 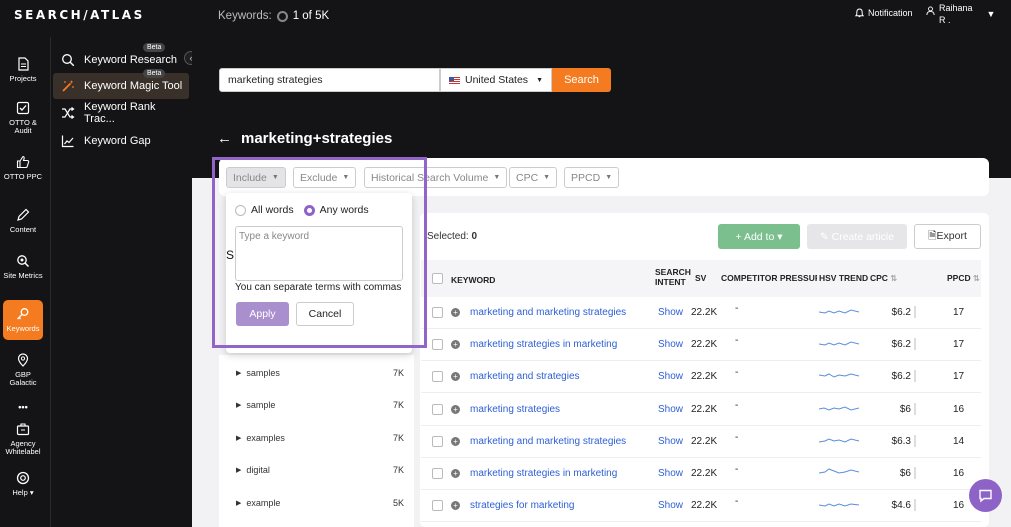 I want to click on plus-icon: +, so click(x=738, y=236).